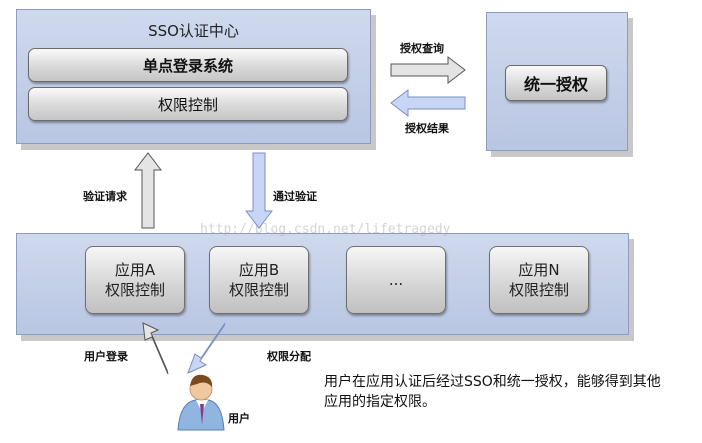  I want to click on pass-verify-arrow, so click(259, 190).